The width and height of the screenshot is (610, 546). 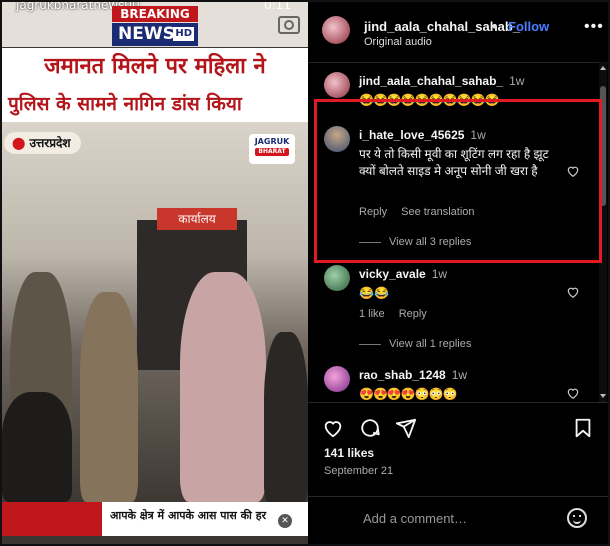 What do you see at coordinates (374, 293) in the screenshot?
I see `comment-text: 😂😂` at bounding box center [374, 293].